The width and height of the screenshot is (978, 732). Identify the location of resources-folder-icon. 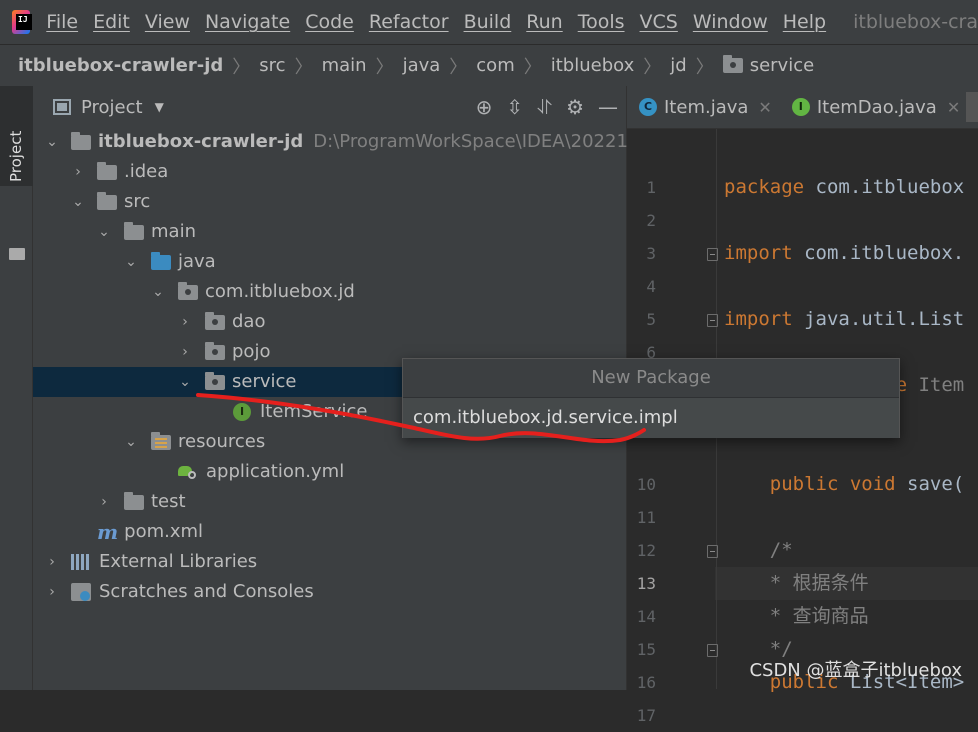
(161, 440).